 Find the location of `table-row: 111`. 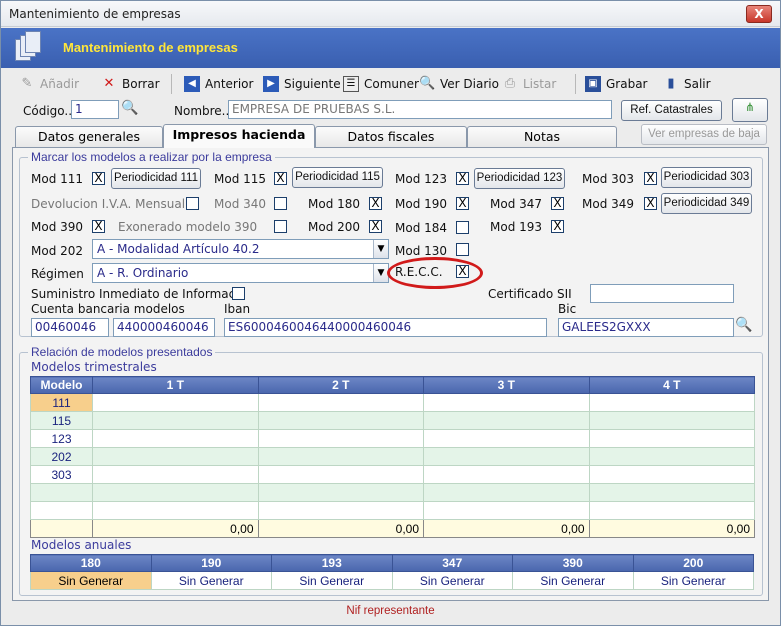

table-row: 111 is located at coordinates (392, 402).